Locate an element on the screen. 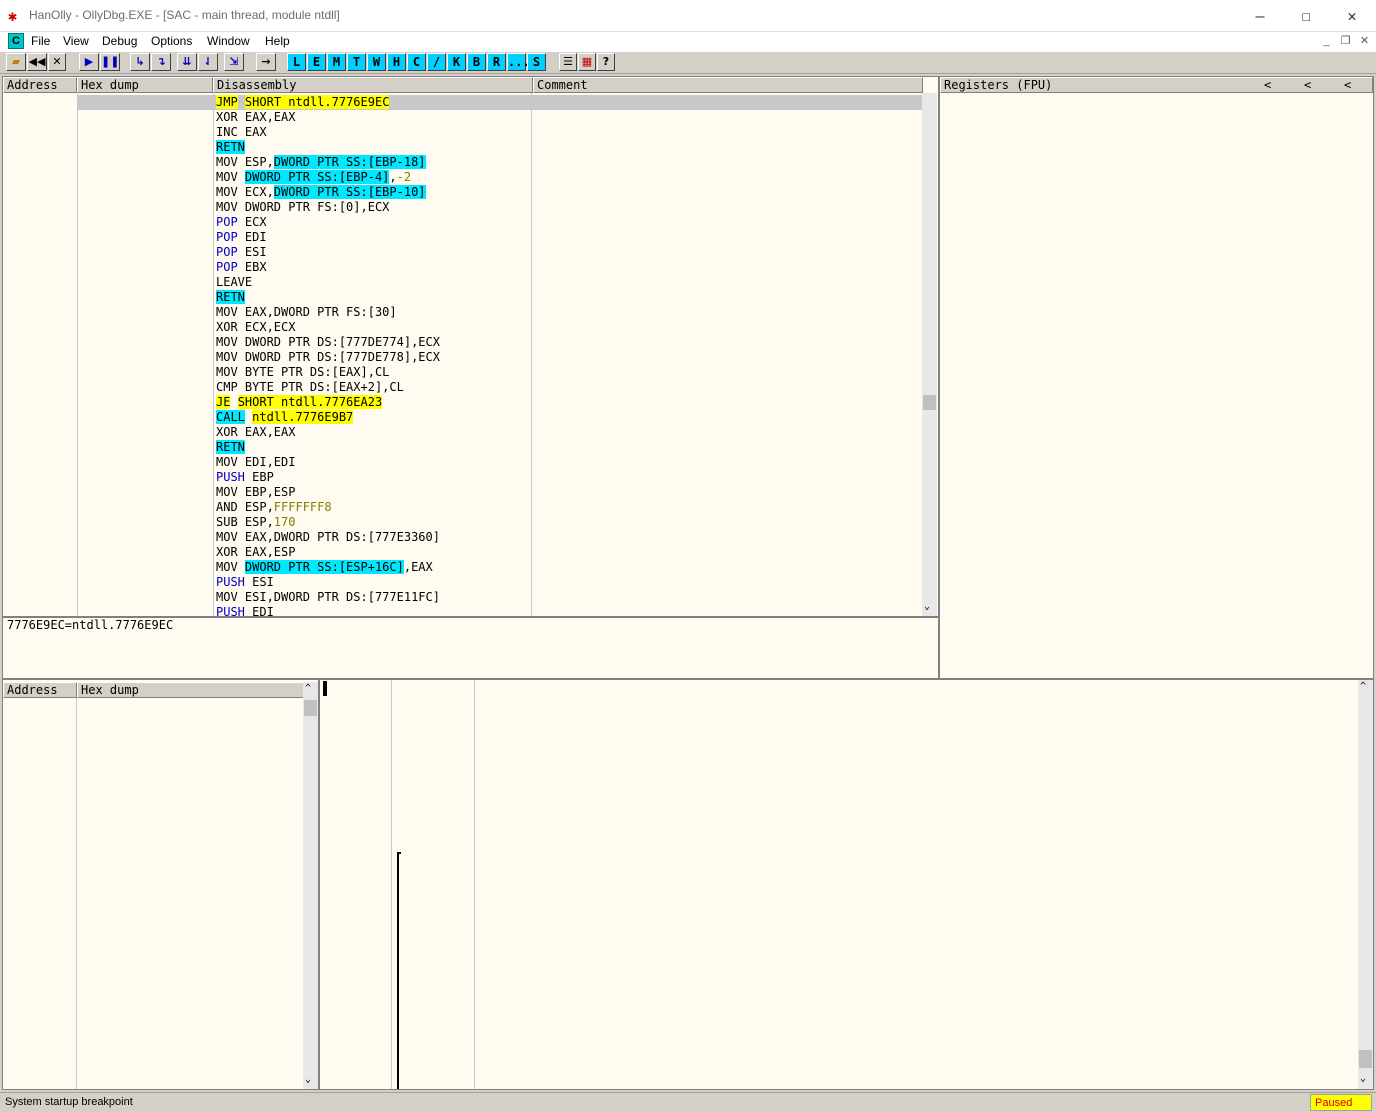  disassembly-scrollbar: ⌄ is located at coordinates (929, 354).